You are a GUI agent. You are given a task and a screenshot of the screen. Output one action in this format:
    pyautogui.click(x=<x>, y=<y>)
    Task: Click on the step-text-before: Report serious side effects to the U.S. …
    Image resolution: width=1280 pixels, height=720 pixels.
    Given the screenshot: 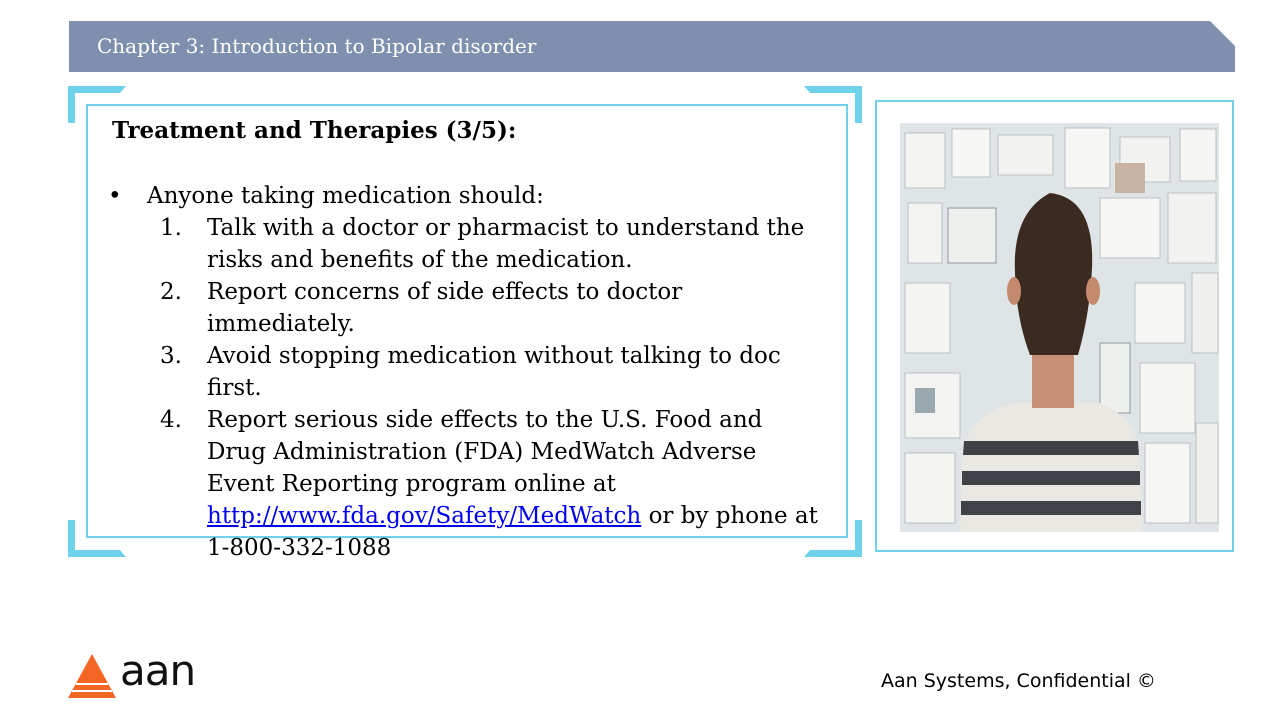 What is the action you would take?
    pyautogui.click(x=485, y=452)
    